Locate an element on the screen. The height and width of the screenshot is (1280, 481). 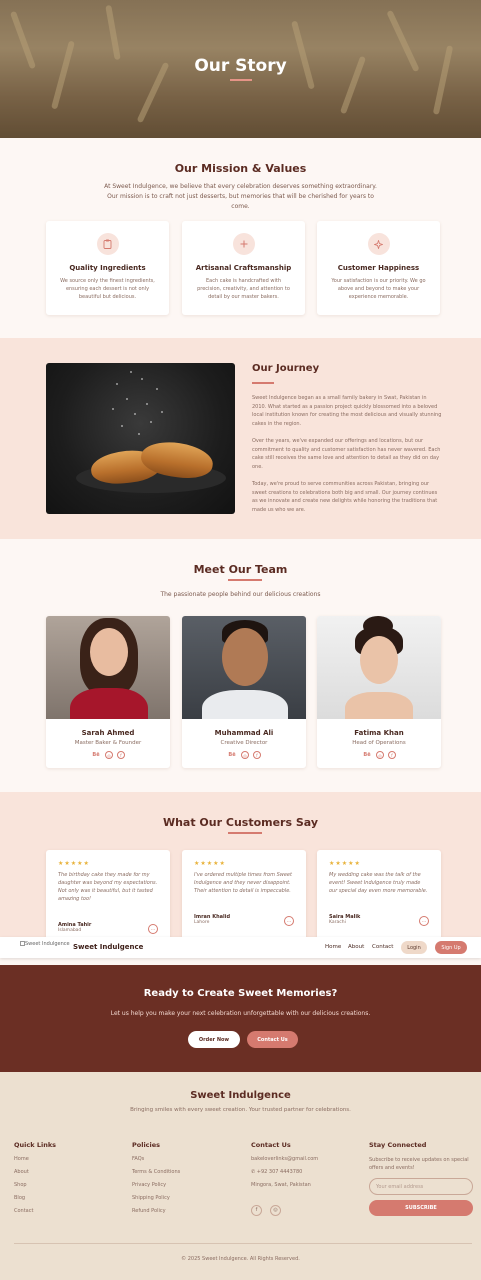
member-name: Fatima Khan is located at coordinates (379, 733).